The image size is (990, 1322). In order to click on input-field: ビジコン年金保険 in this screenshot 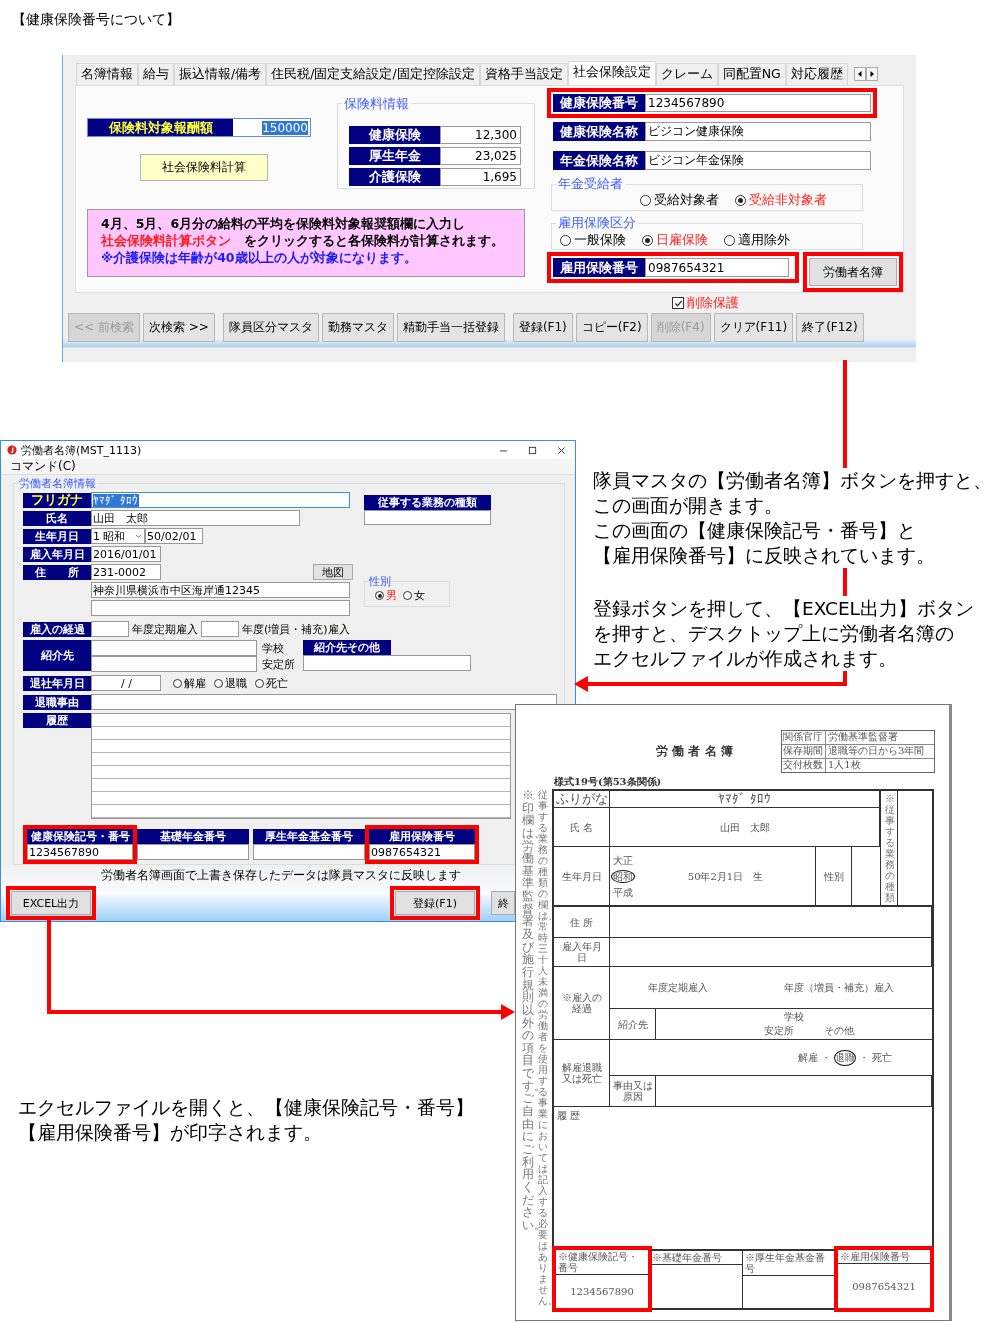, I will do `click(758, 160)`.